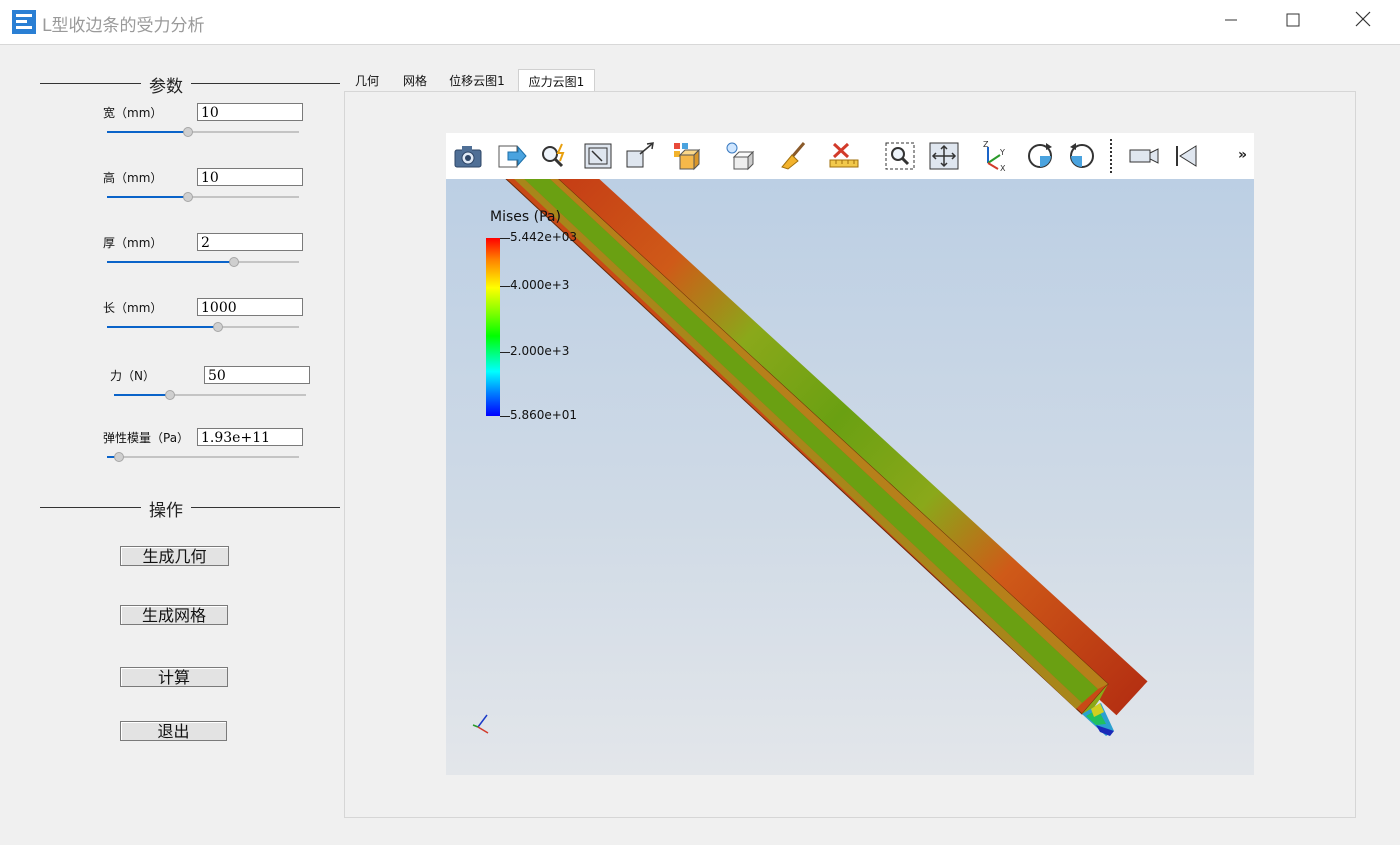 The width and height of the screenshot is (1400, 845). What do you see at coordinates (24, 22) in the screenshot?
I see `app-icon` at bounding box center [24, 22].